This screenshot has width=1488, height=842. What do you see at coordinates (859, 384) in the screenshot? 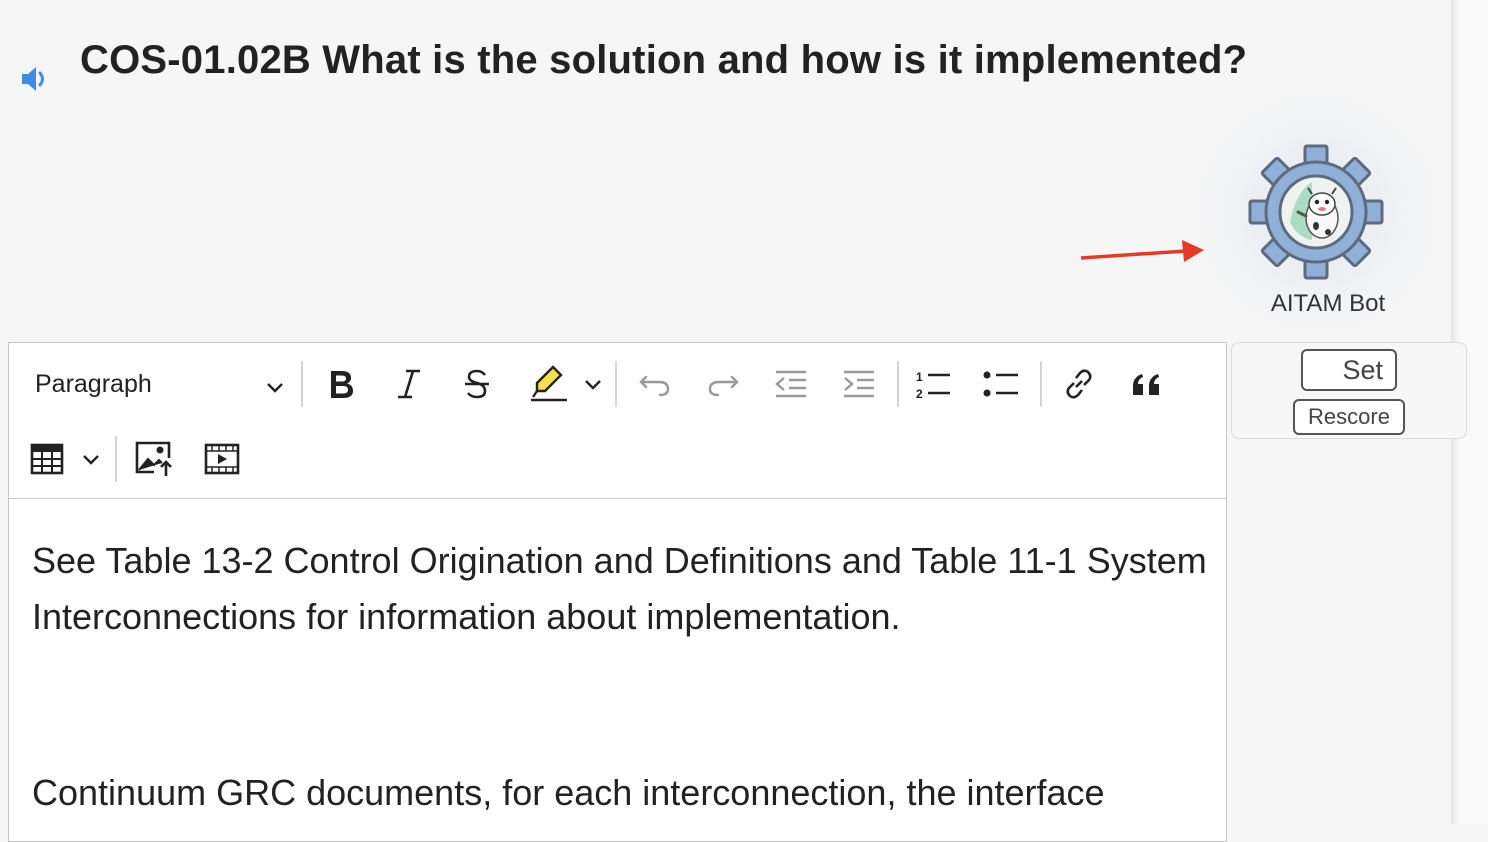
I see `indent-icon` at bounding box center [859, 384].